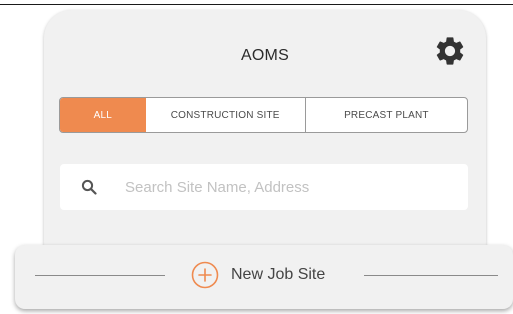 This screenshot has height=314, width=513. What do you see at coordinates (205, 275) in the screenshot?
I see `plus-circle-icon` at bounding box center [205, 275].